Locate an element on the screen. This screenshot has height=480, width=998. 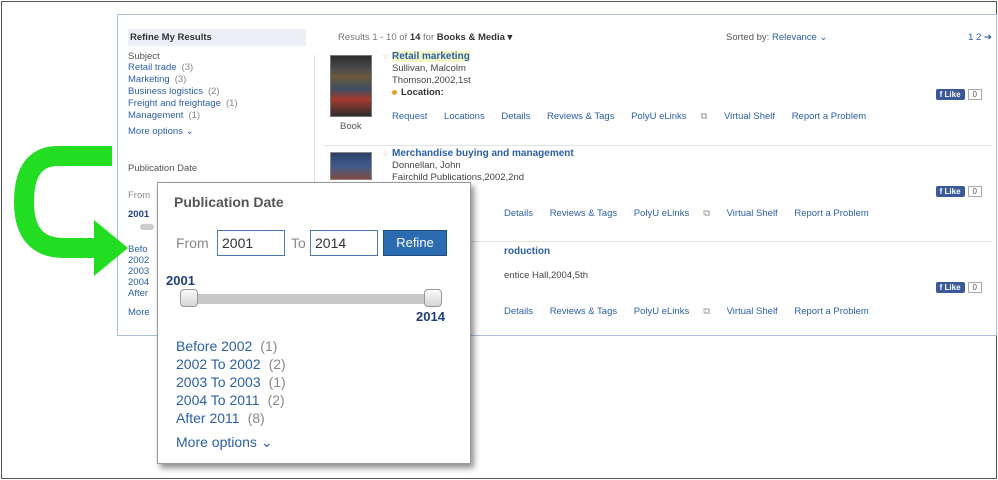
range-option: 2004 To 2011 (2) is located at coordinates (231, 400).